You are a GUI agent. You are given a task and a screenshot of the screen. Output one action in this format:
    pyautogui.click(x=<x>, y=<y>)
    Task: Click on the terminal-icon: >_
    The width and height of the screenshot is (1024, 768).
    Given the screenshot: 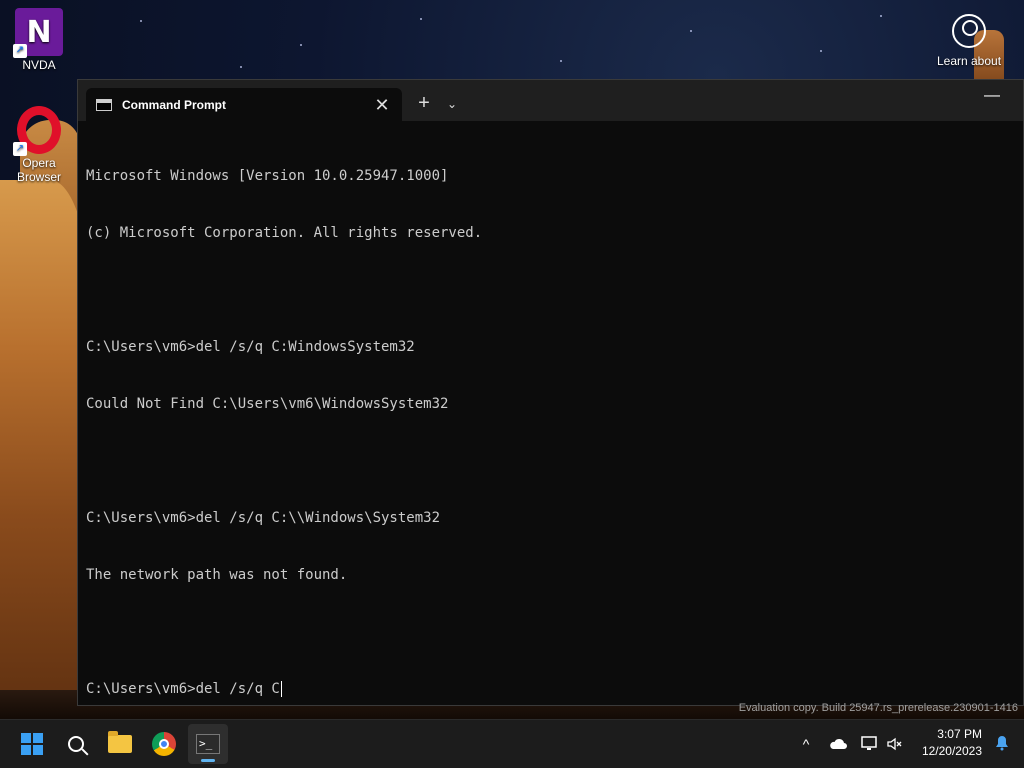 What is the action you would take?
    pyautogui.click(x=208, y=744)
    